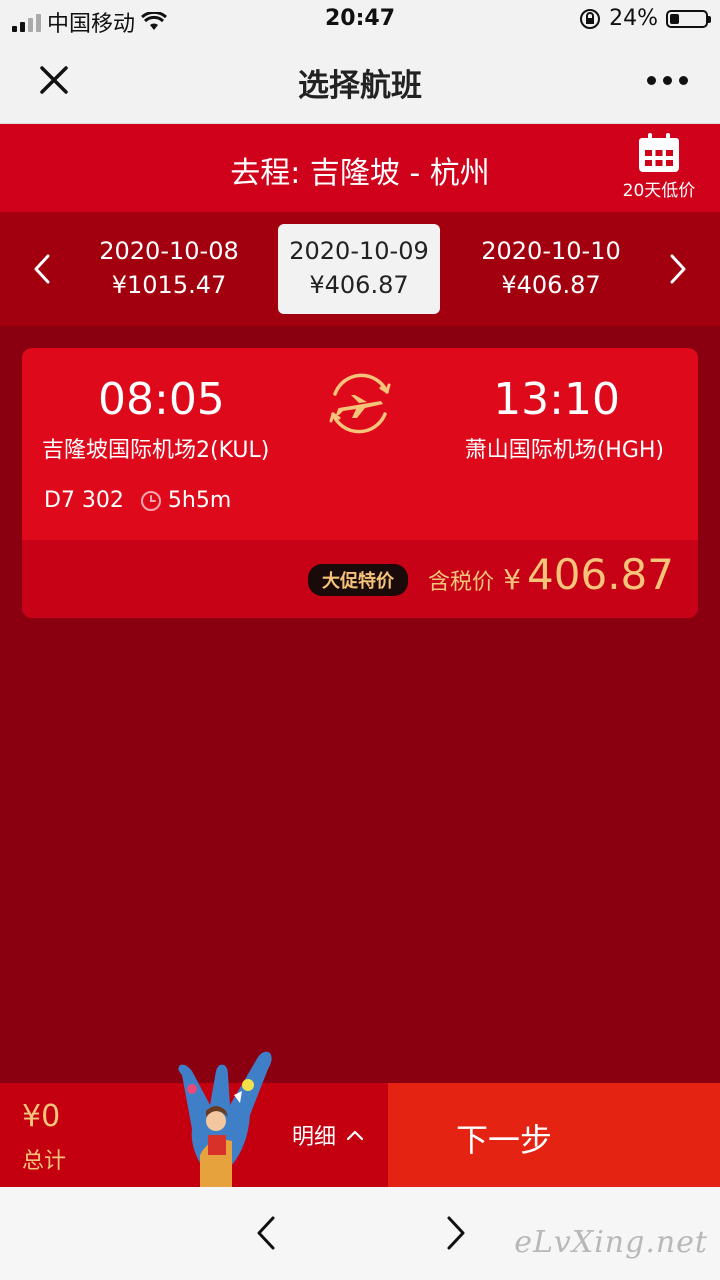  Describe the element at coordinates (156, 450) in the screenshot. I see `departure-airport: 吉隆坡国际机场2(KUL)` at that location.